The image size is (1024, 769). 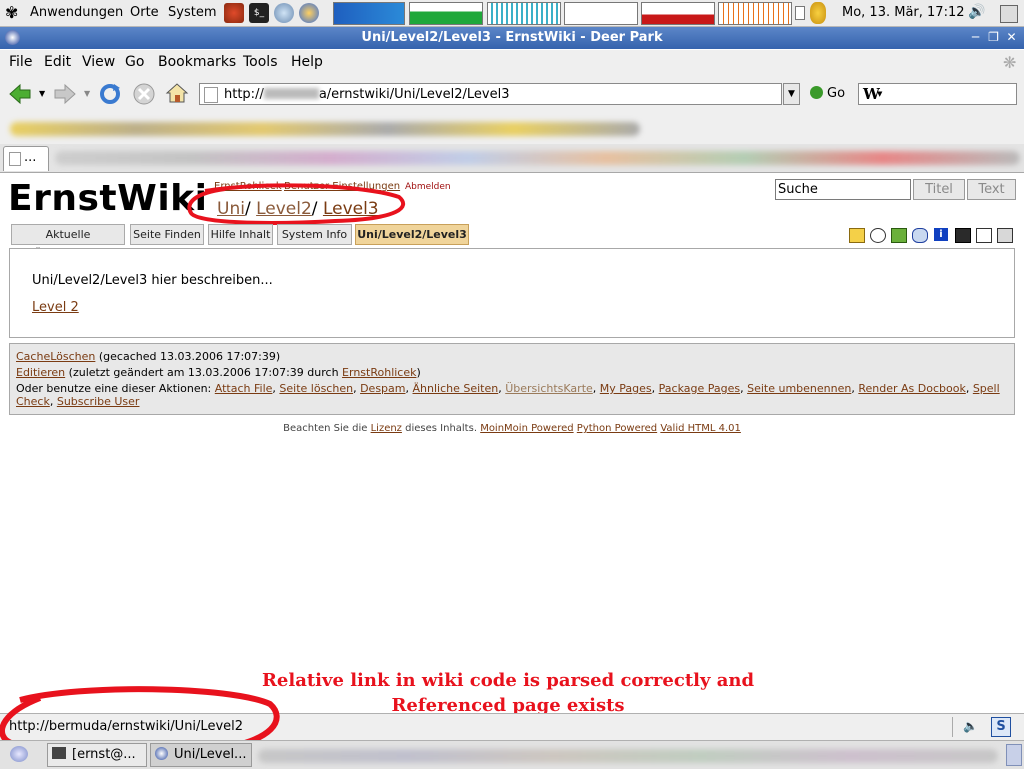 I want to click on volume-icon: 🔊, so click(x=976, y=12).